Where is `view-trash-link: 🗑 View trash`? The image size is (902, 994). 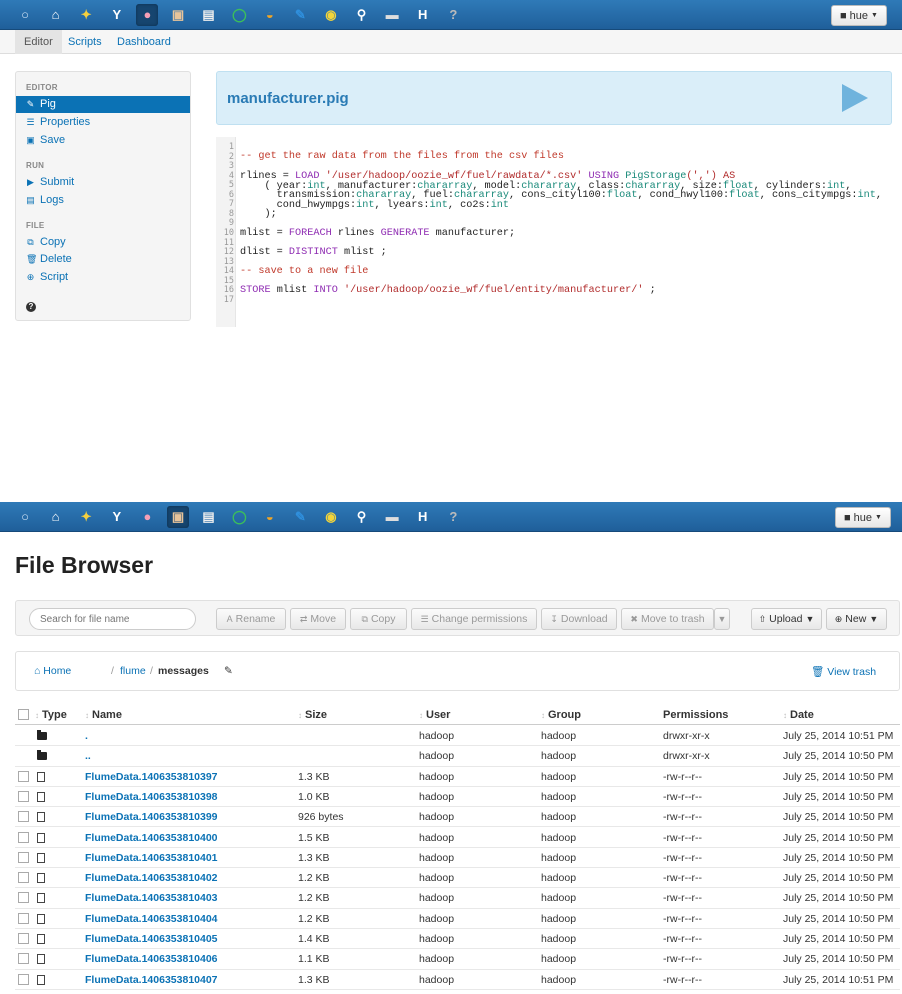 view-trash-link: 🗑 View trash is located at coordinates (843, 671).